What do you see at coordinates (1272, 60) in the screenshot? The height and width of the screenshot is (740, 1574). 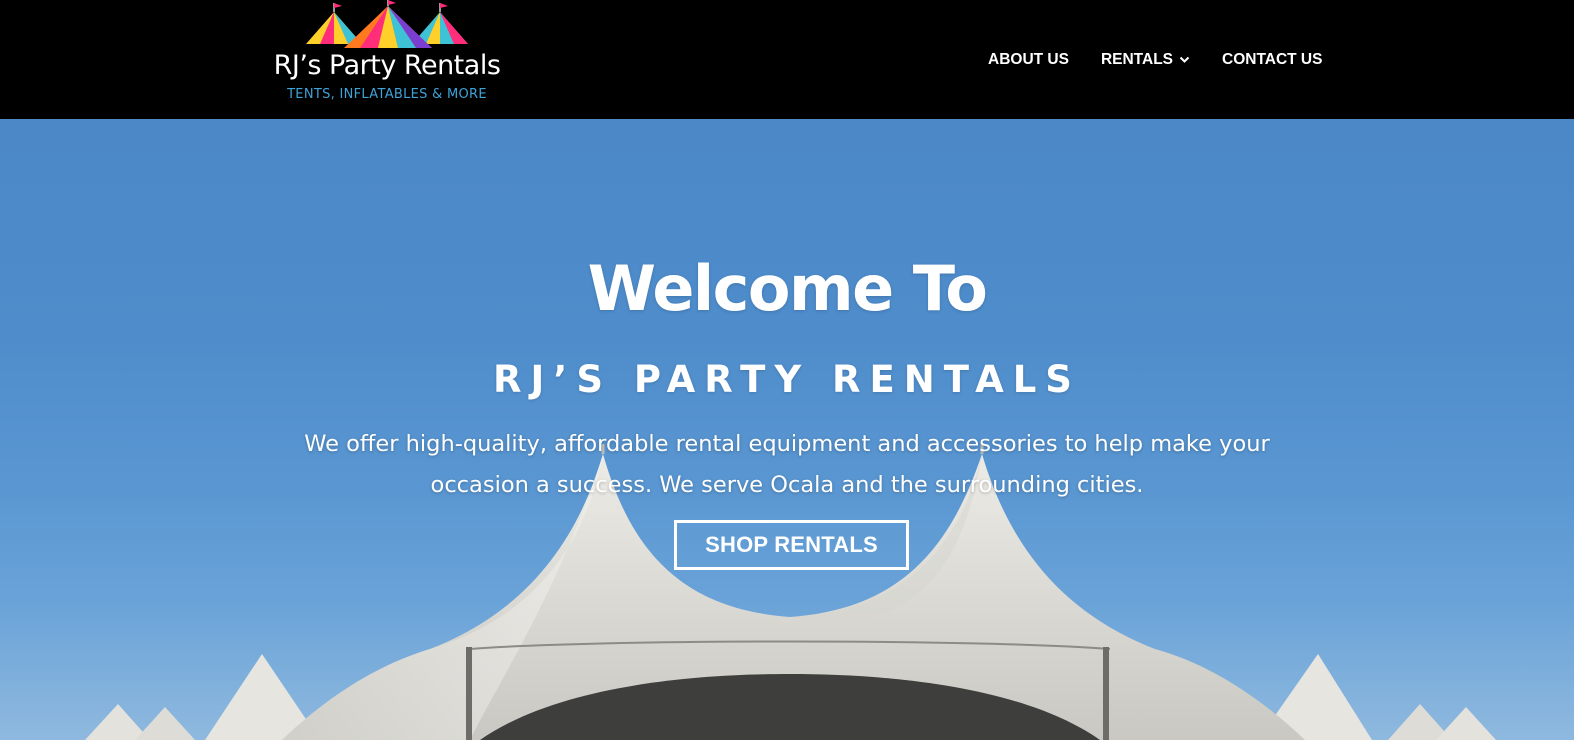 I see `nav-contact-us: CONTACT US` at bounding box center [1272, 60].